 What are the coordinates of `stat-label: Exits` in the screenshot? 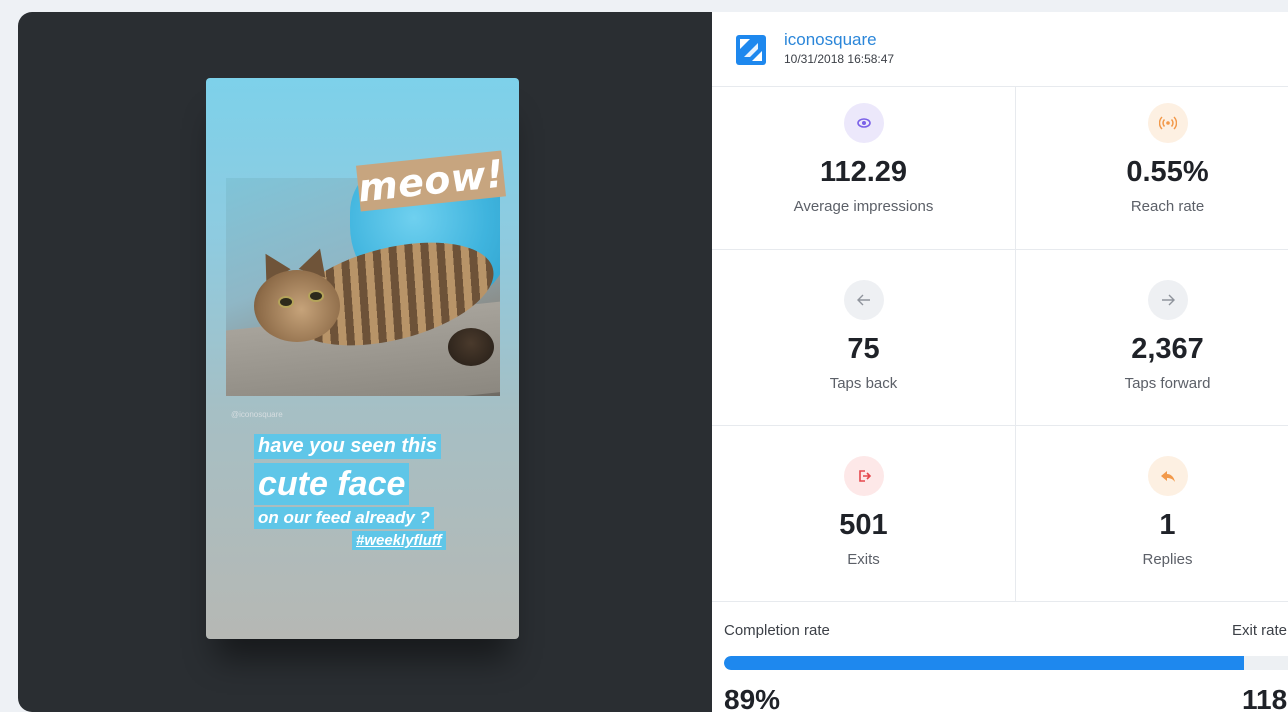 It's located at (863, 559).